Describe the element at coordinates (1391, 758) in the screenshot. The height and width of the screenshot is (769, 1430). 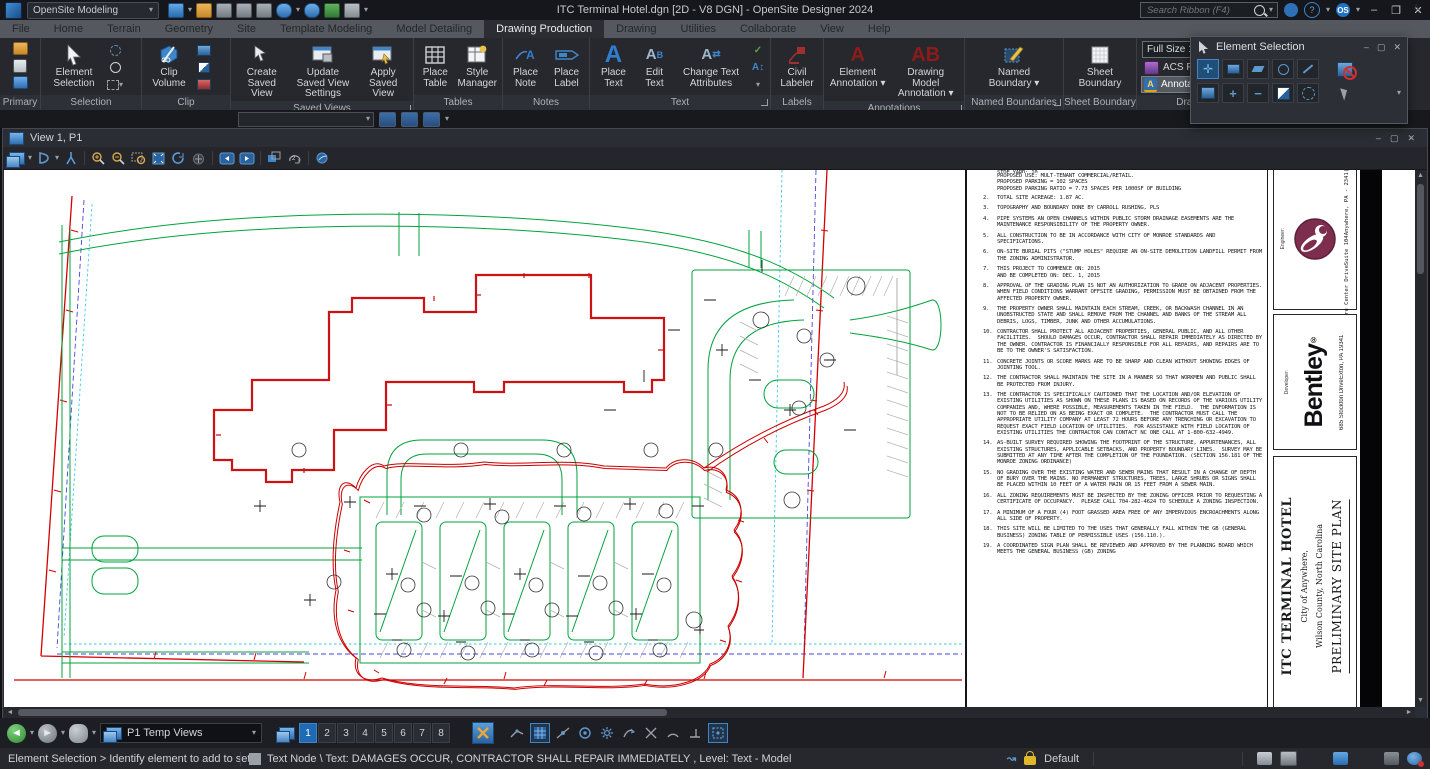
I see `model-status-icon` at that location.